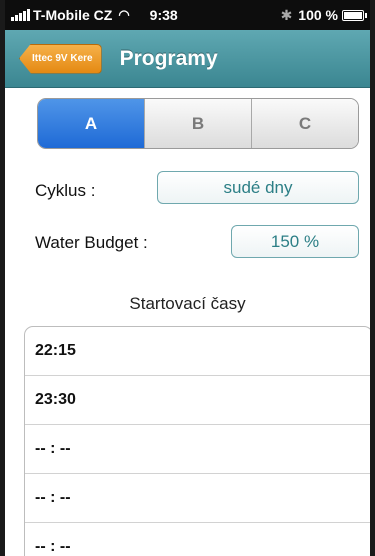  I want to click on cycle-label: Cyklus :, so click(65, 190).